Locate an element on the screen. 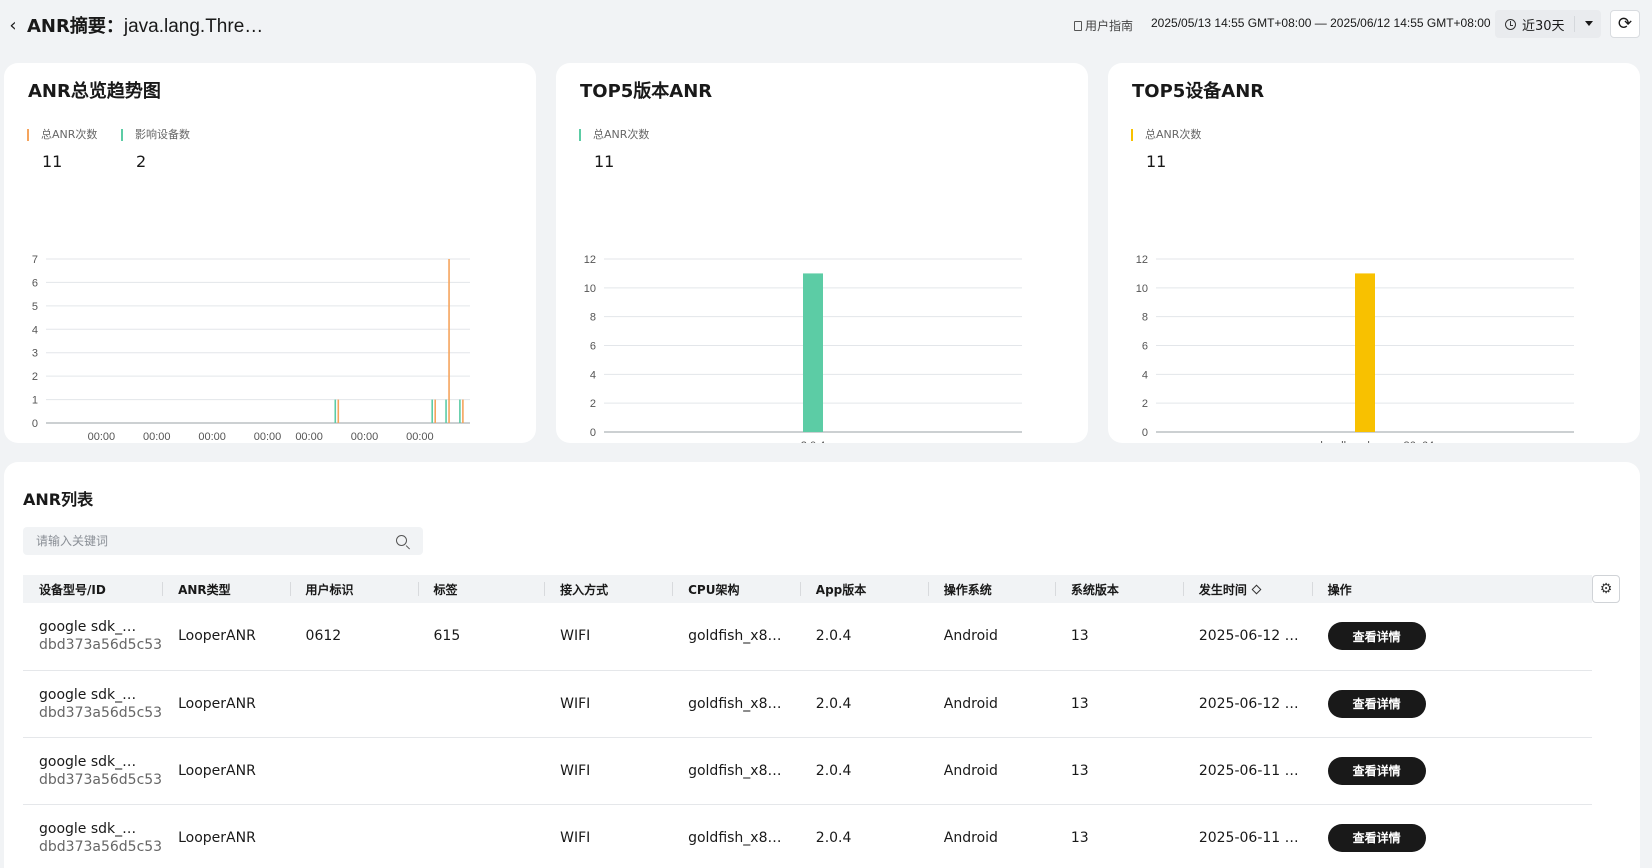 The image size is (1652, 868). x-category-label: google sdk_gphone_x86_64 is located at coordinates (1365, 441).